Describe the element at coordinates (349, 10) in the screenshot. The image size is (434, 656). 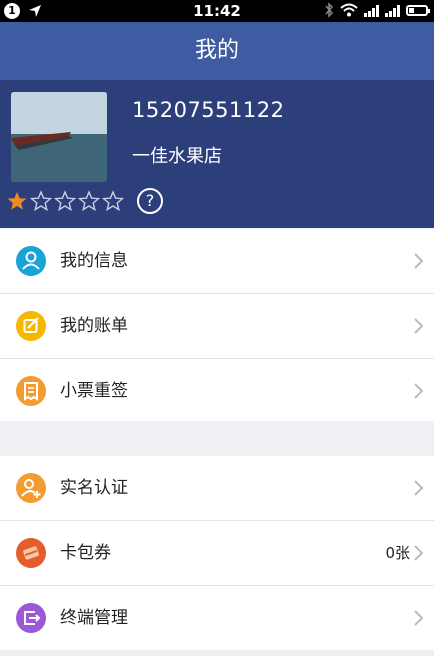
I see `wifi-icon` at that location.